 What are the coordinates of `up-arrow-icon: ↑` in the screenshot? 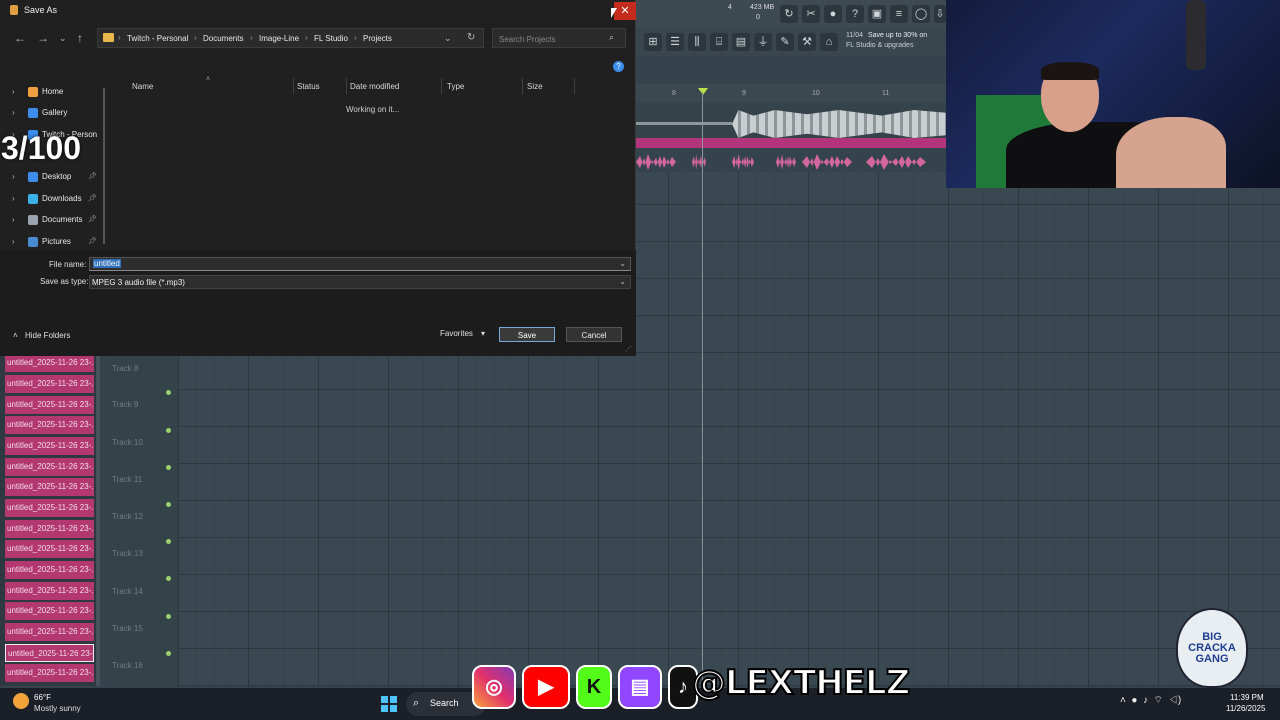 It's located at (80, 38).